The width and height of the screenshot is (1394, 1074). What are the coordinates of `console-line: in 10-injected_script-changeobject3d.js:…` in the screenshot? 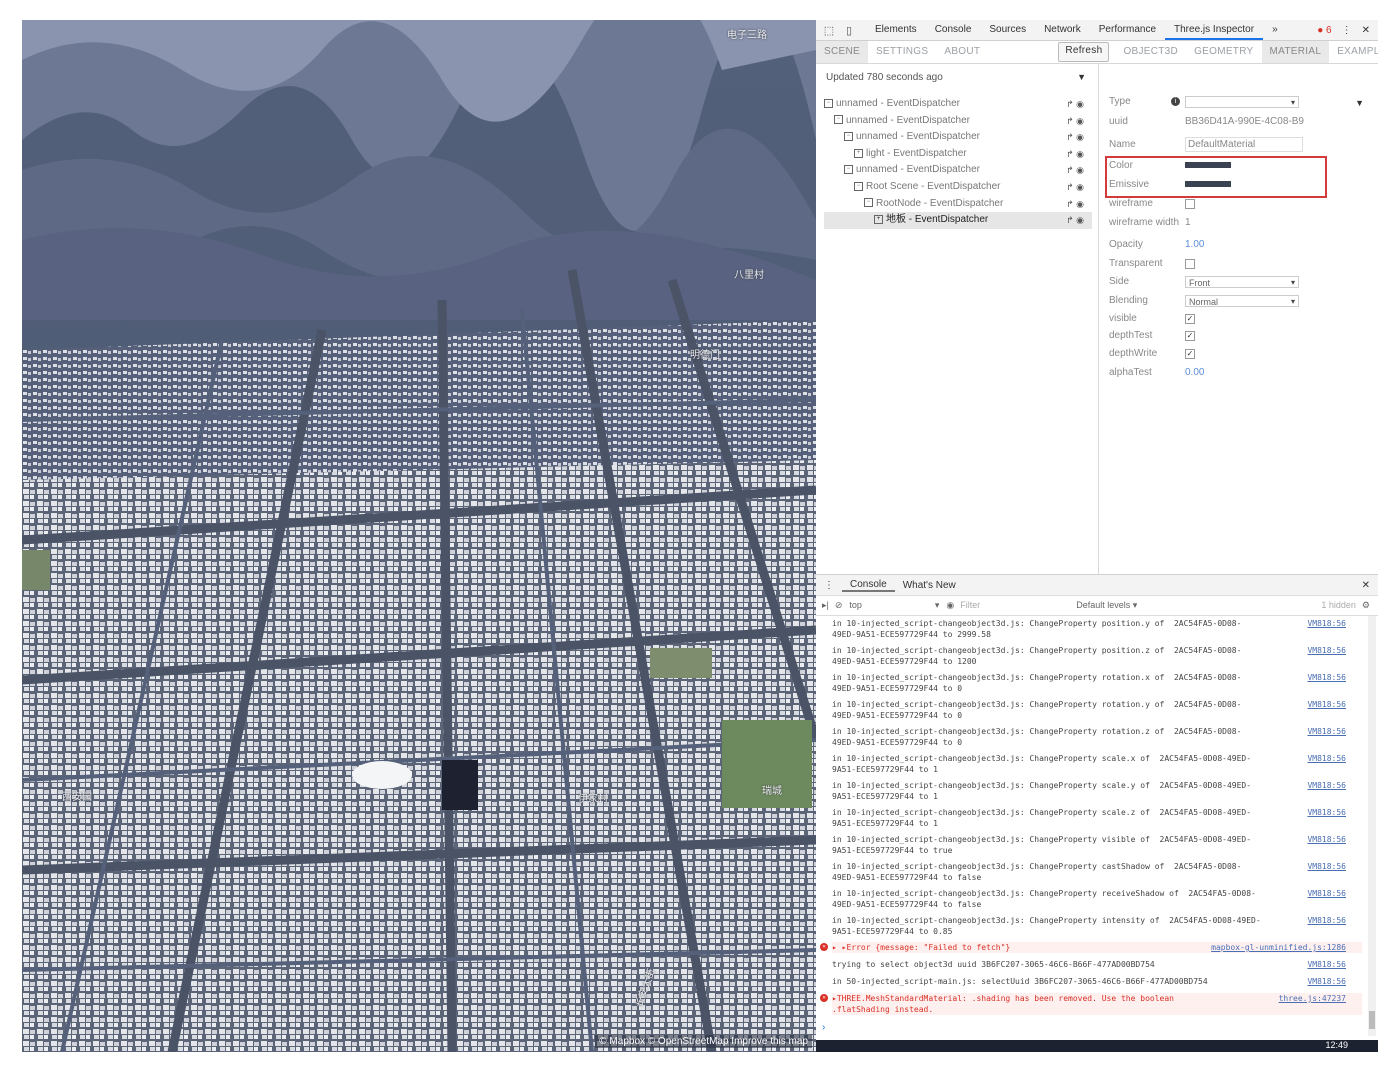 It's located at (1097, 764).